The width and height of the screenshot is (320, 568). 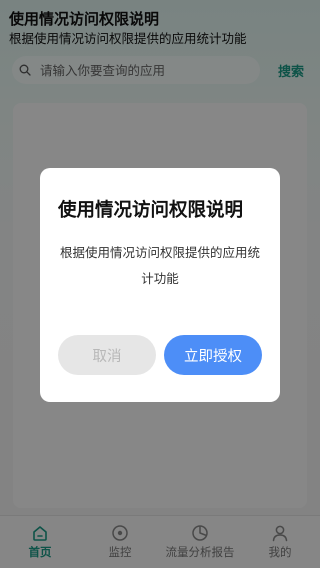 I want to click on dialog-title: 使用情况访问权限说明, so click(x=151, y=210).